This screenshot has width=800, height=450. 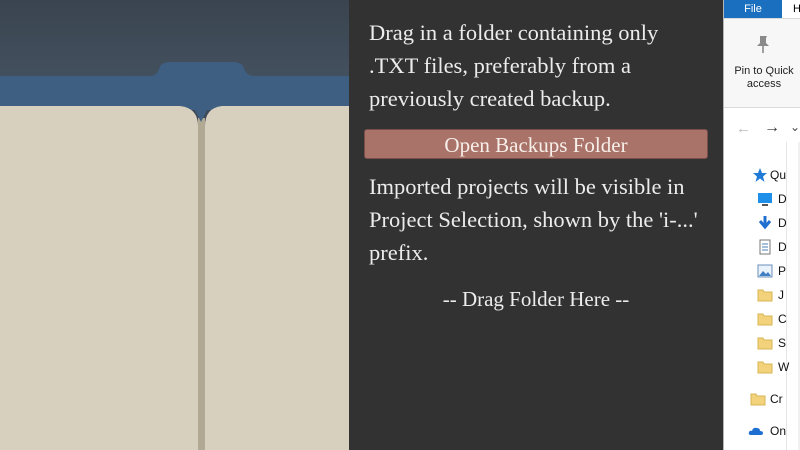 I want to click on tree-item-folder-j: J, so click(x=762, y=295).